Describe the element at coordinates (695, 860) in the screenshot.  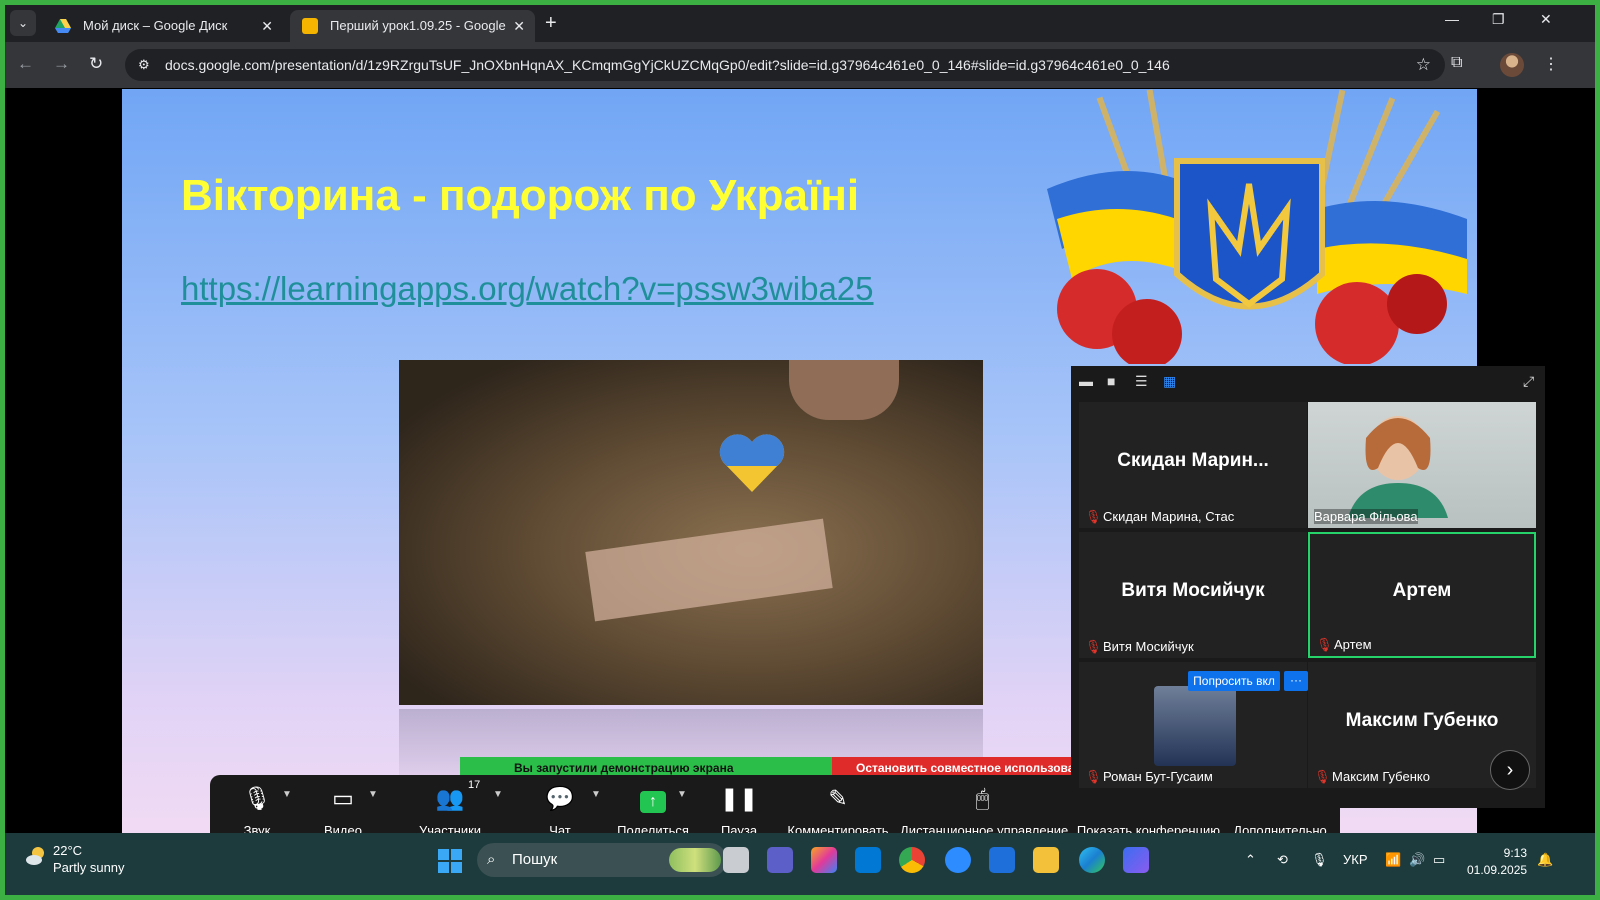
I see `search-highlight-image` at that location.